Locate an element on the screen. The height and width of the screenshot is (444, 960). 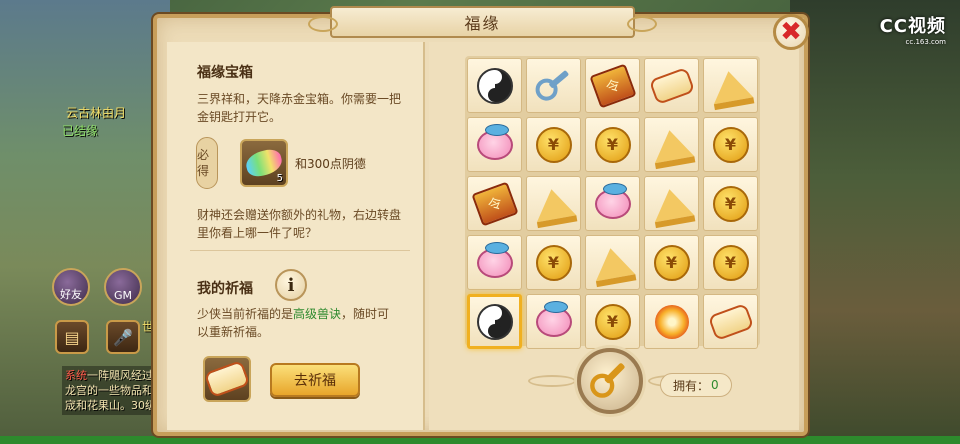
chest-title: 福缘宝箱 is located at coordinates (225, 73).